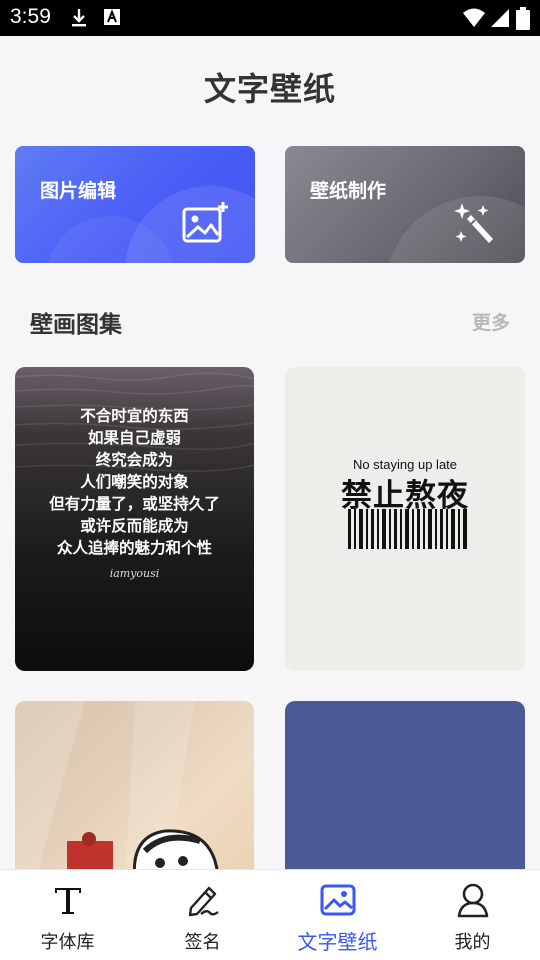  Describe the element at coordinates (67, 901) in the screenshot. I see `font-t-icon` at that location.